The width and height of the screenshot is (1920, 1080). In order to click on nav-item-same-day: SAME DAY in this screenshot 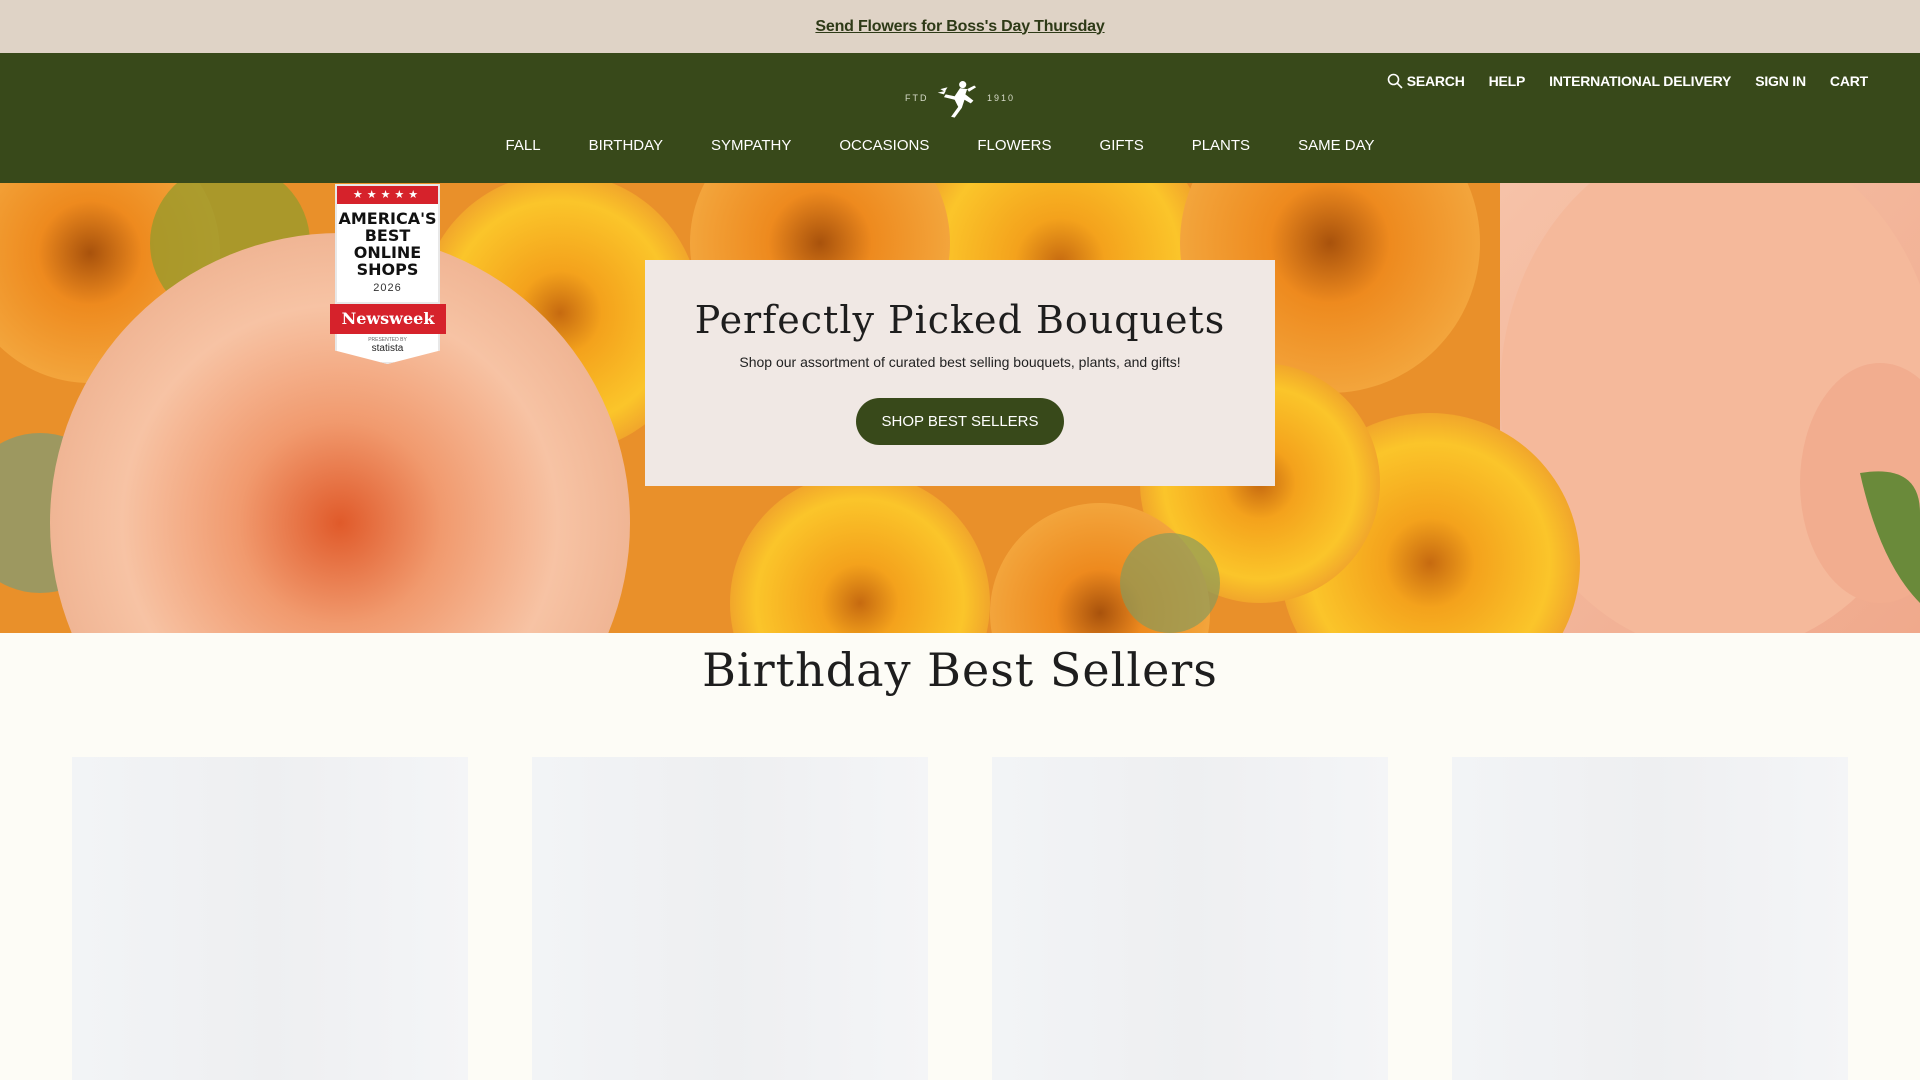, I will do `click(1336, 145)`.